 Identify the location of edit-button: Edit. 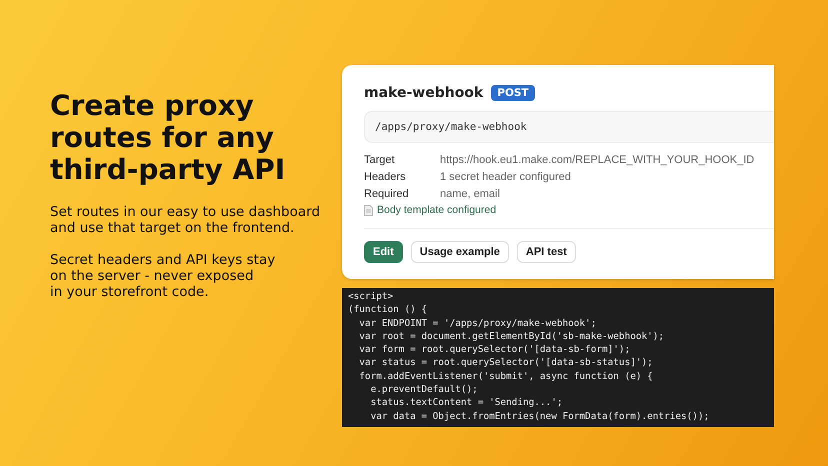
(383, 252).